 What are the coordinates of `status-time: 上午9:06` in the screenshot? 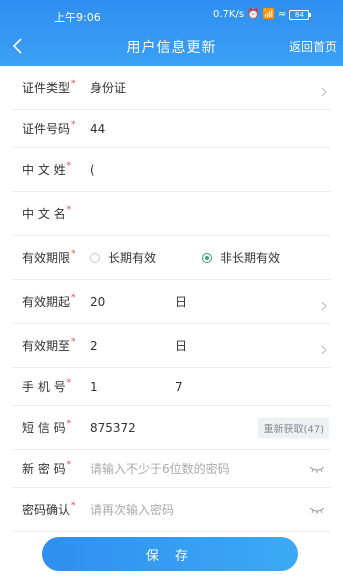 It's located at (77, 17).